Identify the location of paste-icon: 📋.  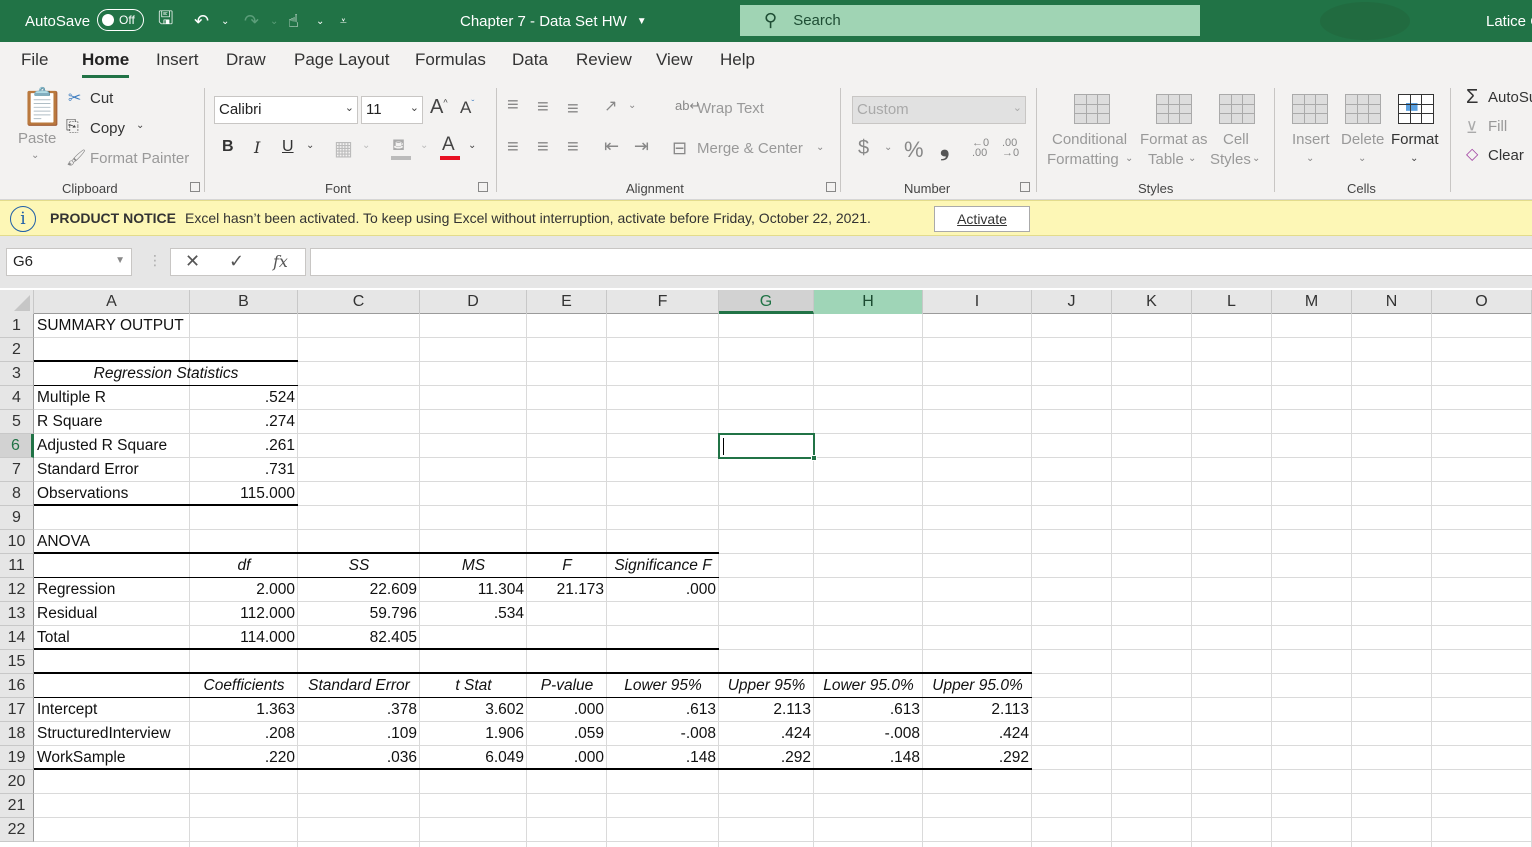
(42, 107).